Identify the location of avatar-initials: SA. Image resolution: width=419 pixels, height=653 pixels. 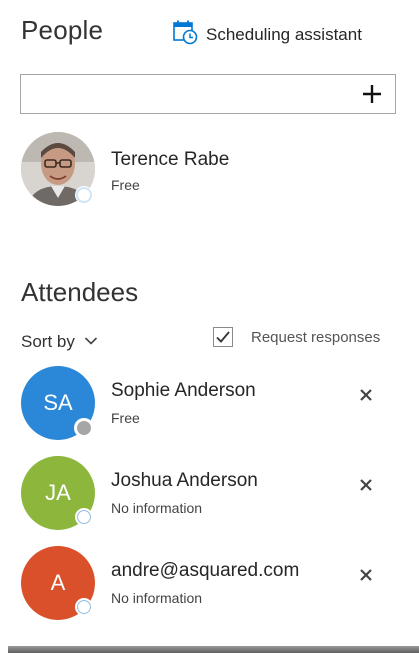
(58, 402).